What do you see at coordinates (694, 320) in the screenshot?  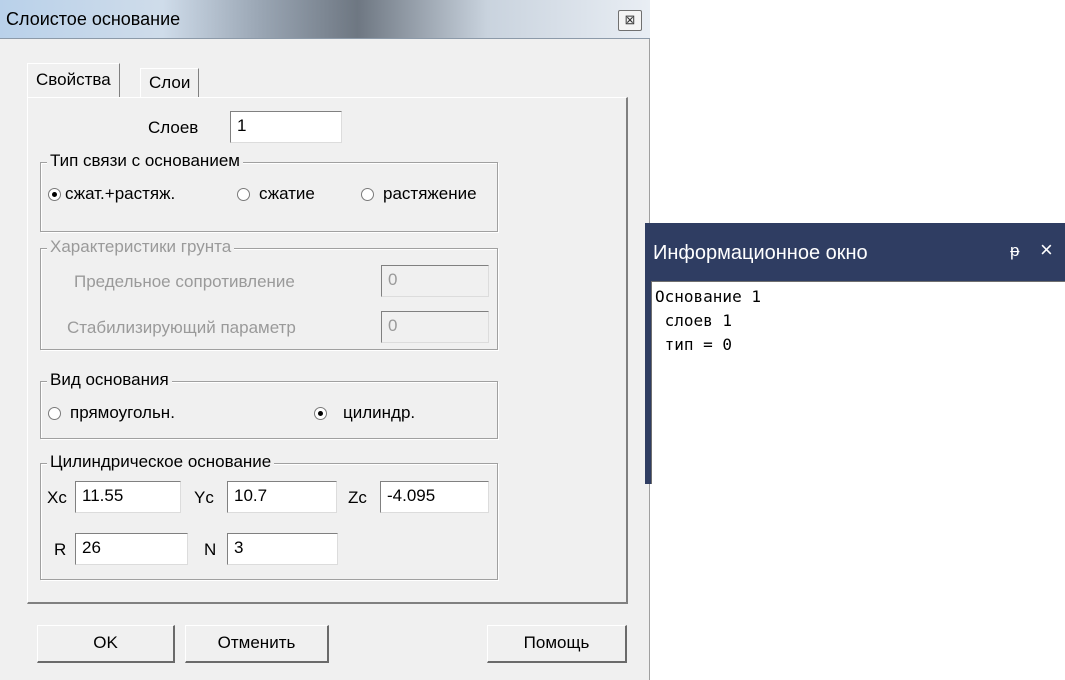 I see `info-line: слоев 1` at bounding box center [694, 320].